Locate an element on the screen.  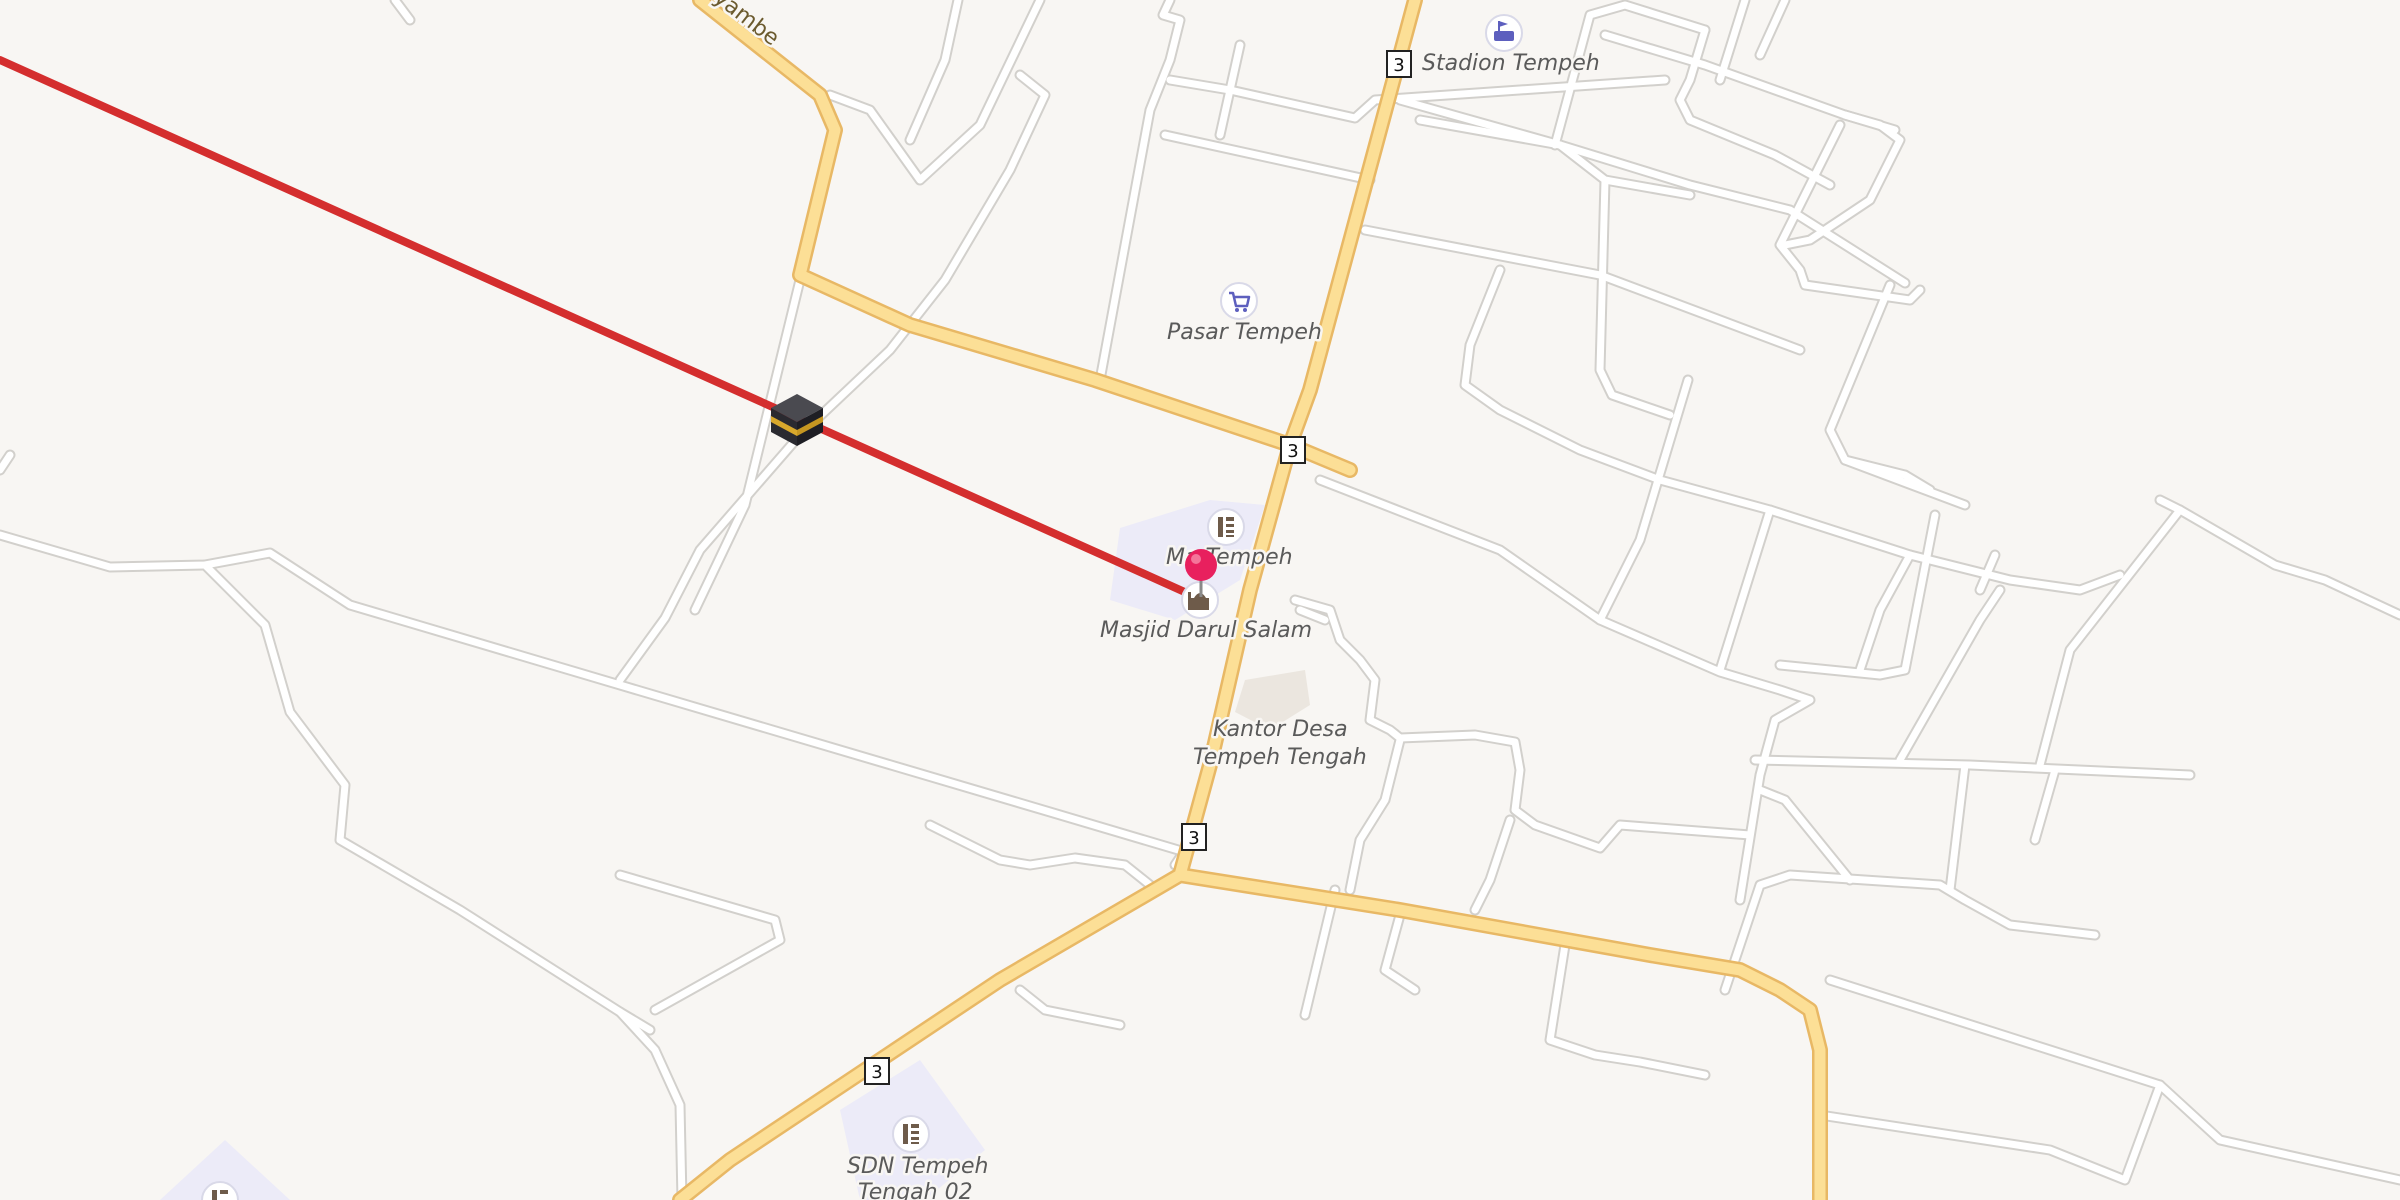
village-office-label-line1: Kantor Desa is located at coordinates (1281, 730).